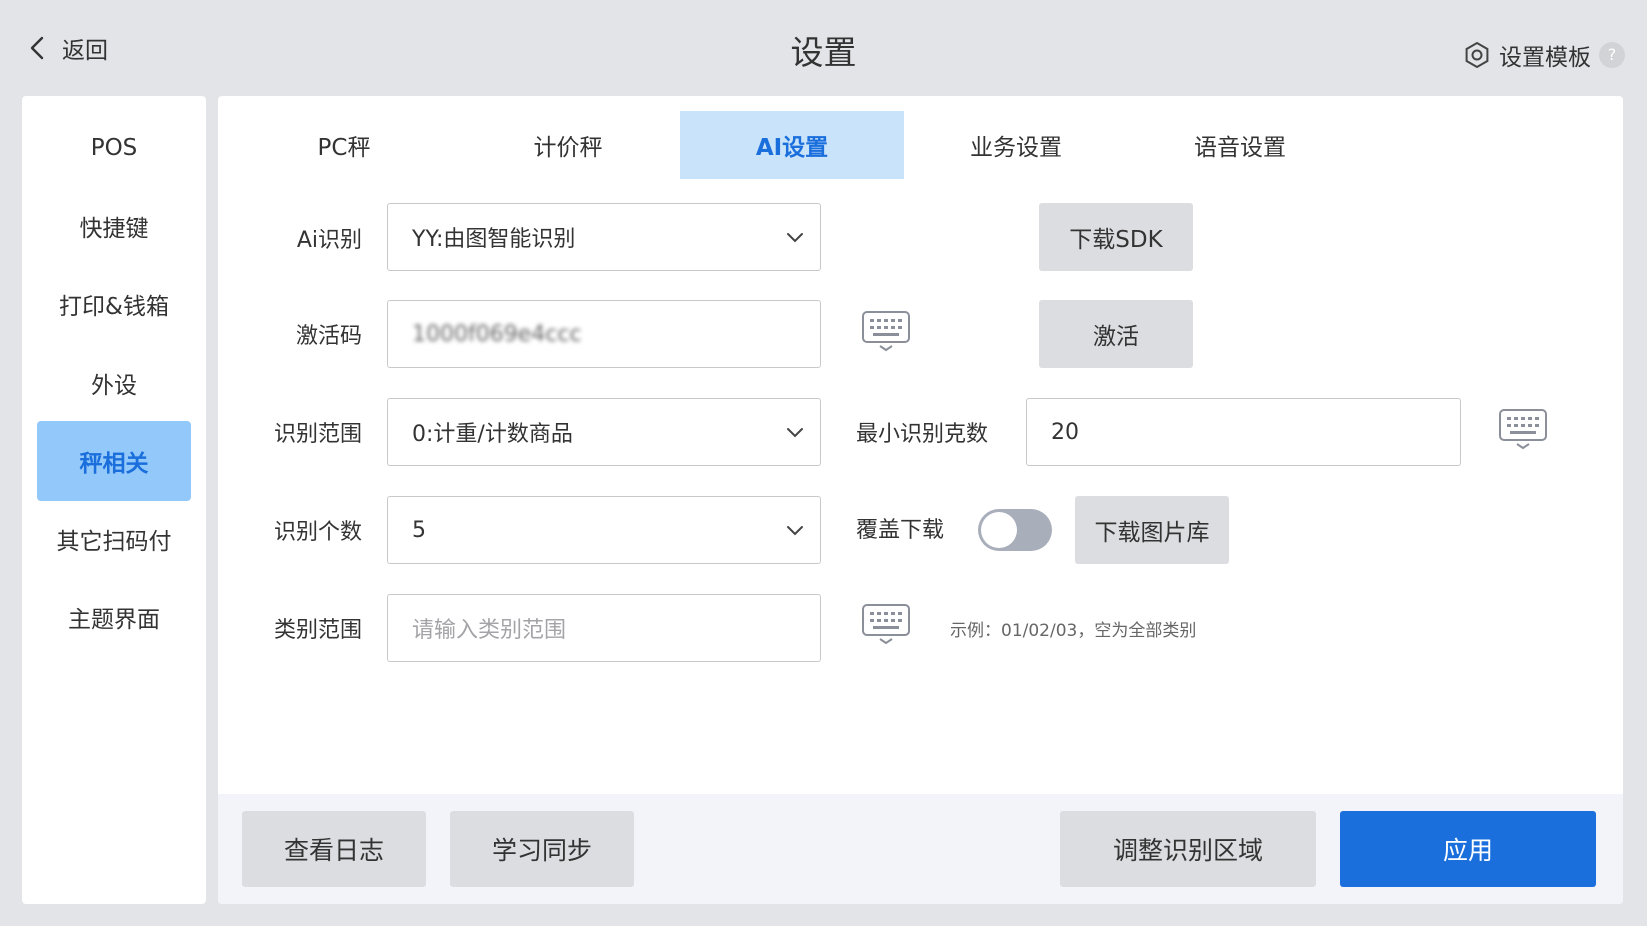 This screenshot has height=926, width=1647. I want to click on tab-business-settings: 业务设置, so click(1016, 145).